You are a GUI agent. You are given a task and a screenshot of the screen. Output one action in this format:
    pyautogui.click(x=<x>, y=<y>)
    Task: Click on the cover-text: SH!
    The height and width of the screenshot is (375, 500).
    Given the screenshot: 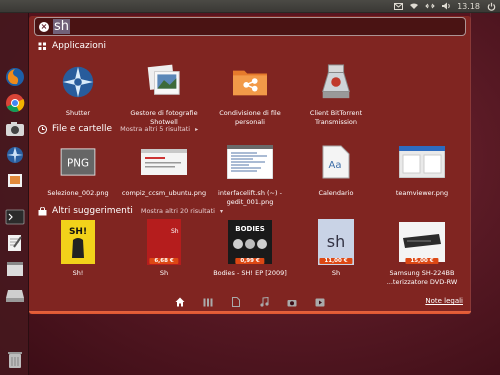 What is the action you would take?
    pyautogui.click(x=78, y=232)
    